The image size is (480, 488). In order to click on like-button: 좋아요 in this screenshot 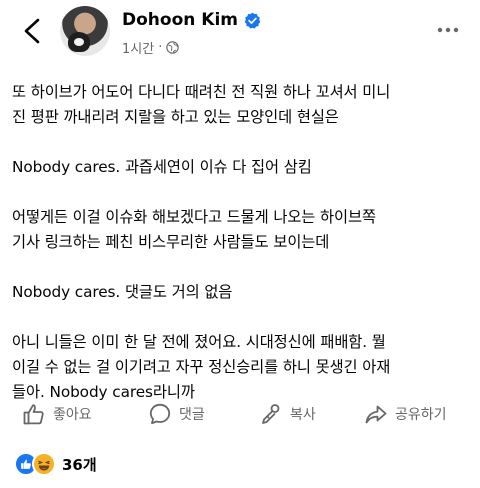, I will do `click(57, 414)`.